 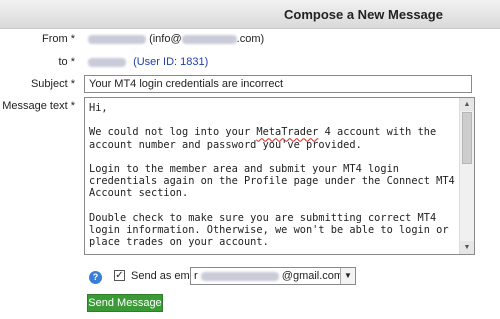 I want to click on email-prefix: r, so click(x=196, y=276).